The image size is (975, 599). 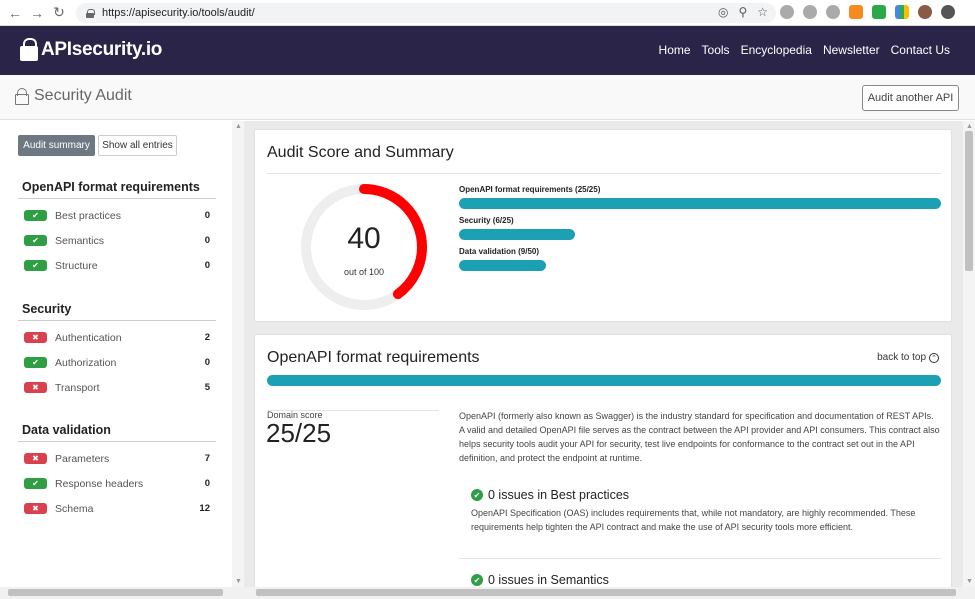 I want to click on url-text: https://apisecurity.io/tools/audit/, so click(x=178, y=13).